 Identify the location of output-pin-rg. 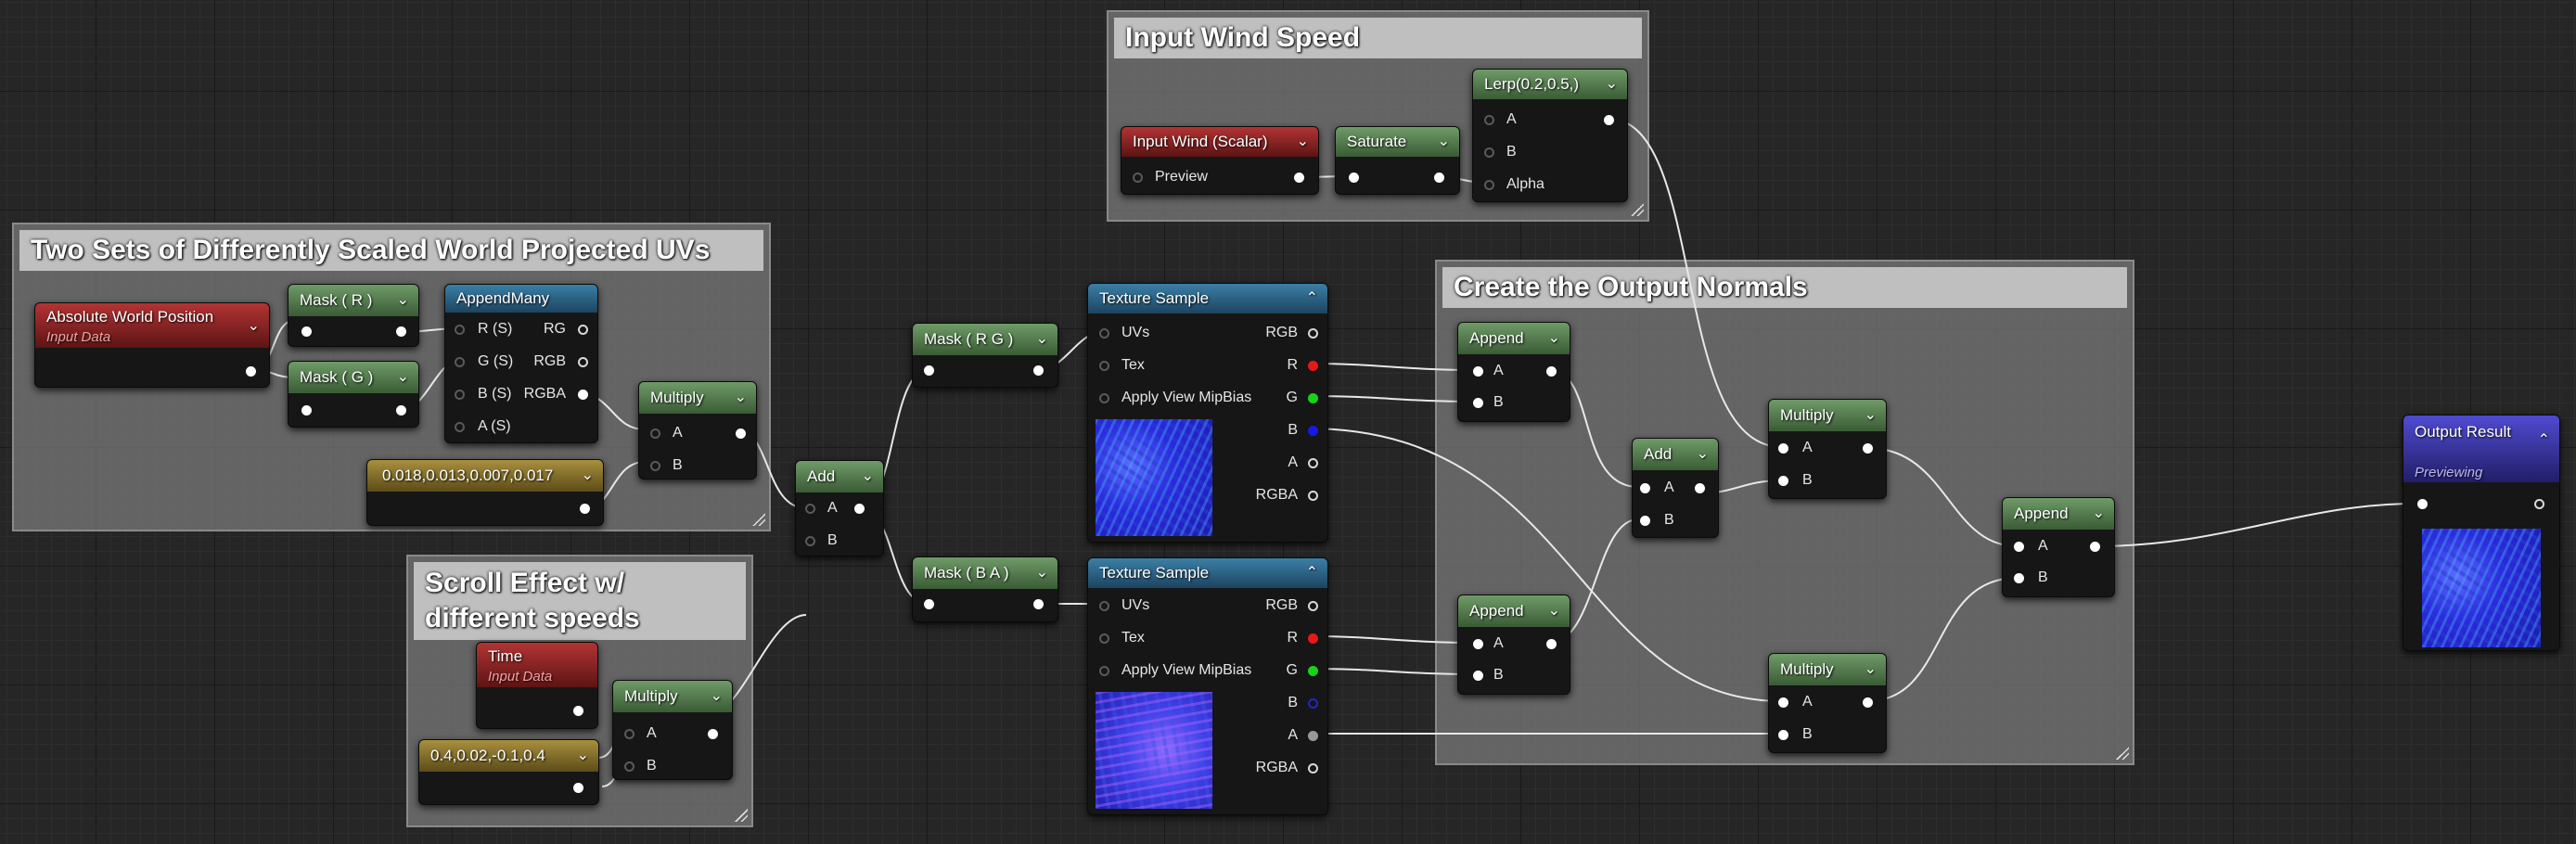
(583, 330).